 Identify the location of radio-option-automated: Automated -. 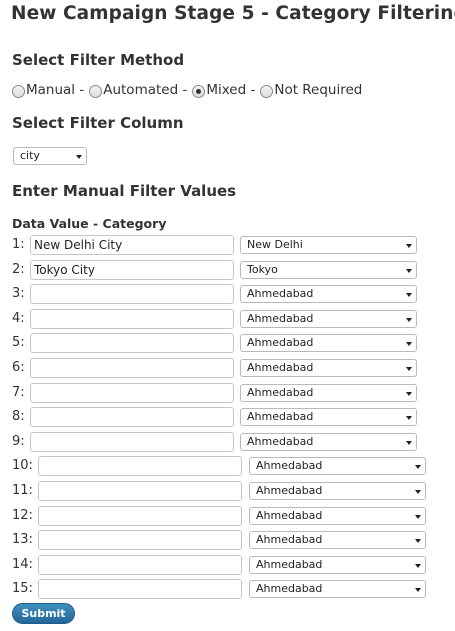
(138, 90).